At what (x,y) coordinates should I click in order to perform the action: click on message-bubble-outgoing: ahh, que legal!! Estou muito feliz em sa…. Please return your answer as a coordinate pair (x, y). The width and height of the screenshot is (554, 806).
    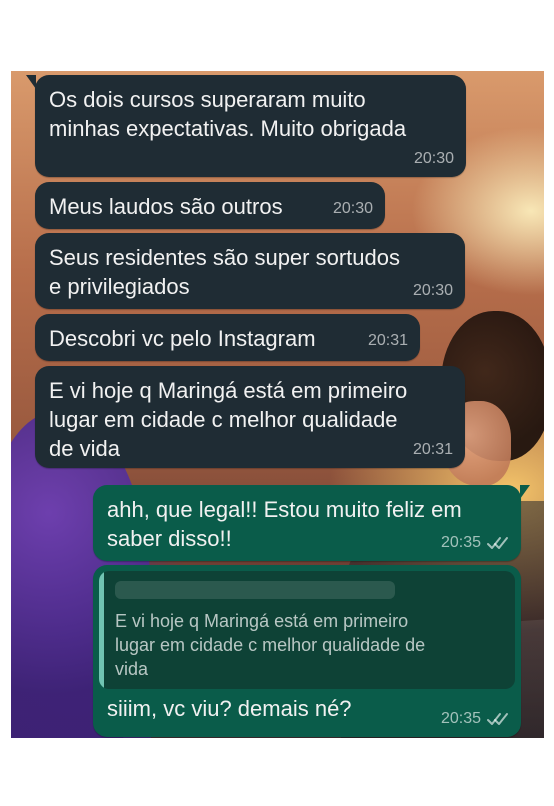
    Looking at the image, I should click on (311, 523).